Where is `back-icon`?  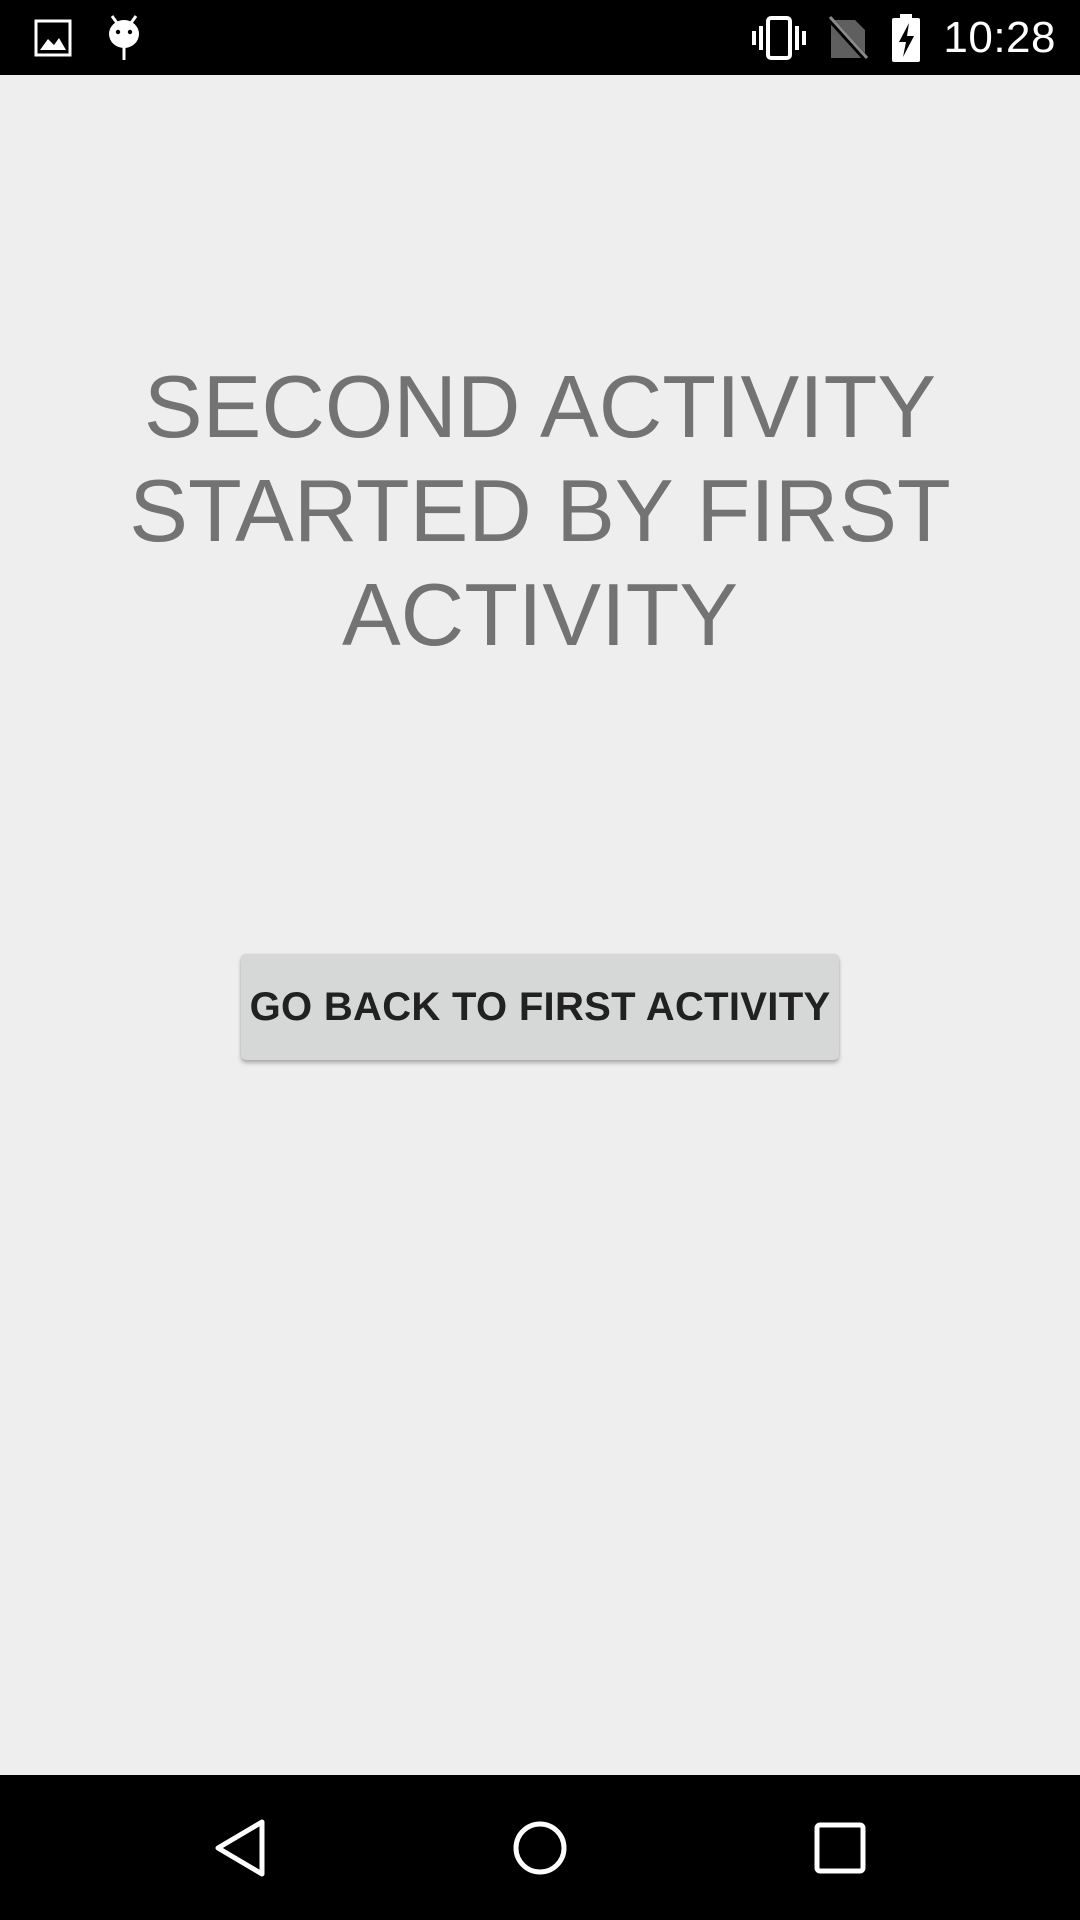 back-icon is located at coordinates (240, 1848).